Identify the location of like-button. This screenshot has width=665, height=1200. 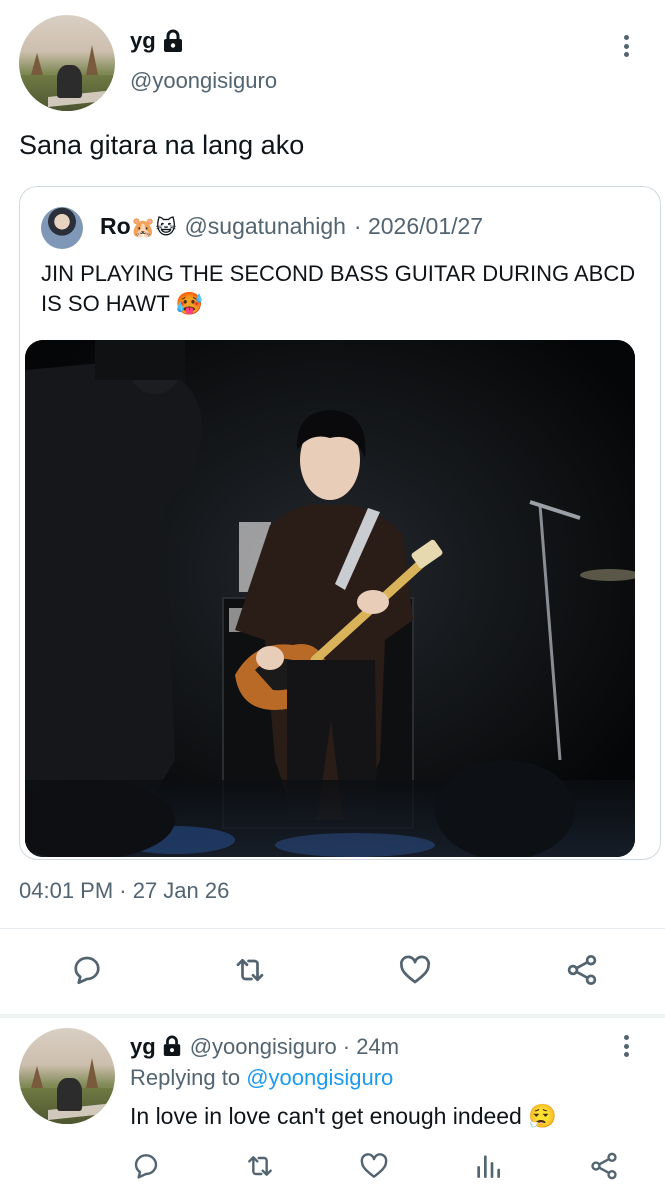
(415, 972).